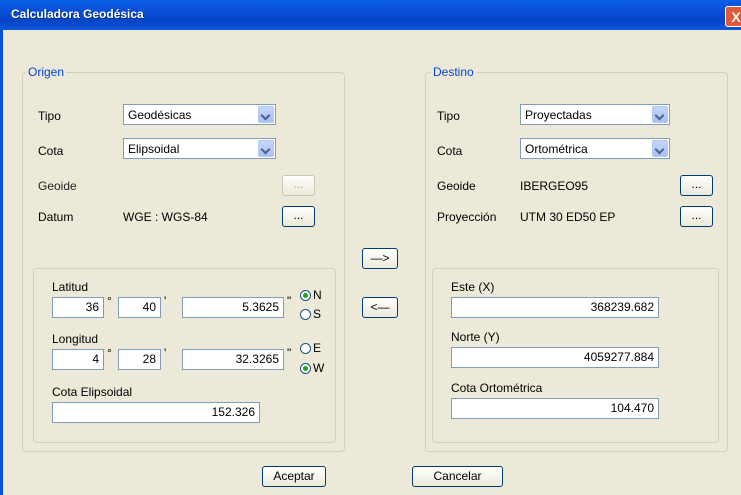  Describe the element at coordinates (165, 217) in the screenshot. I see `origen-datum-value: WGE : WGS-84` at that location.